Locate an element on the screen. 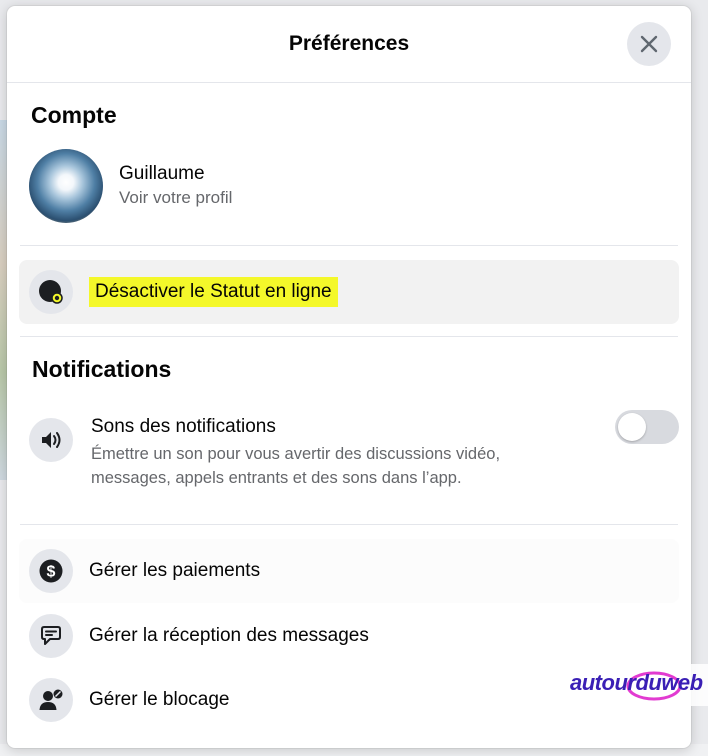 The image size is (708, 756). block-user-icon-circle is located at coordinates (51, 700).